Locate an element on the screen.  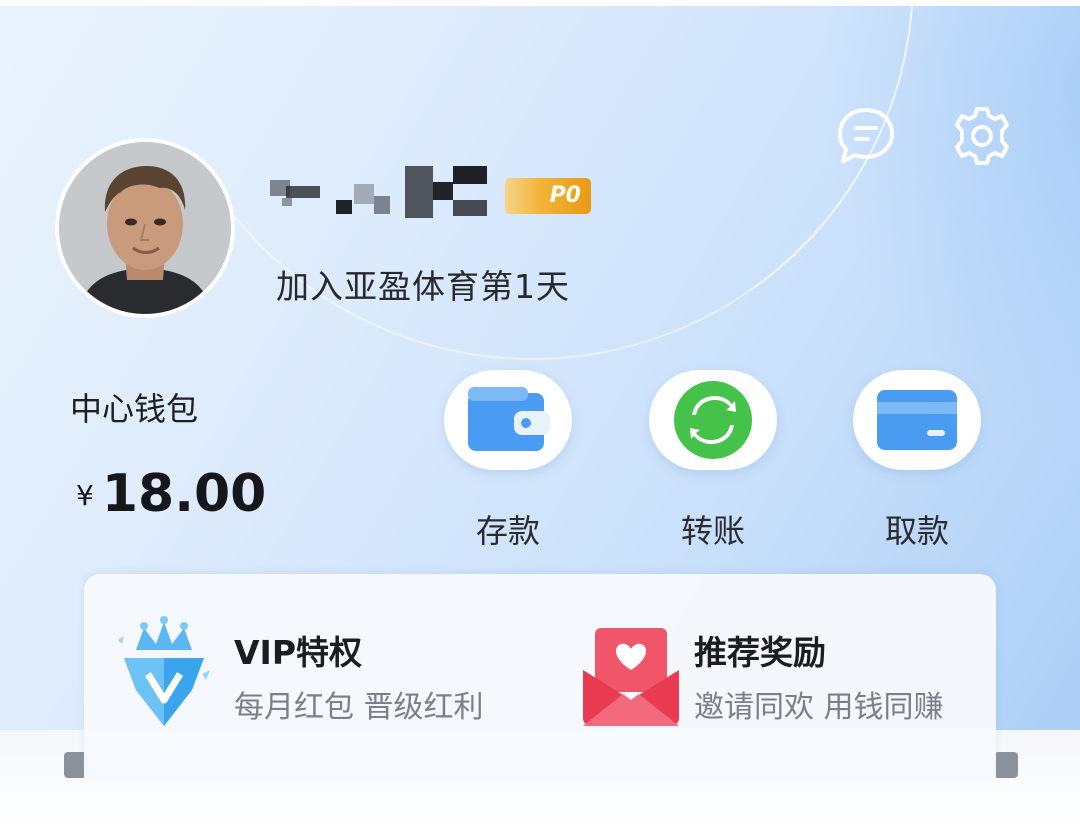
card-edge-right is located at coordinates (1006, 765).